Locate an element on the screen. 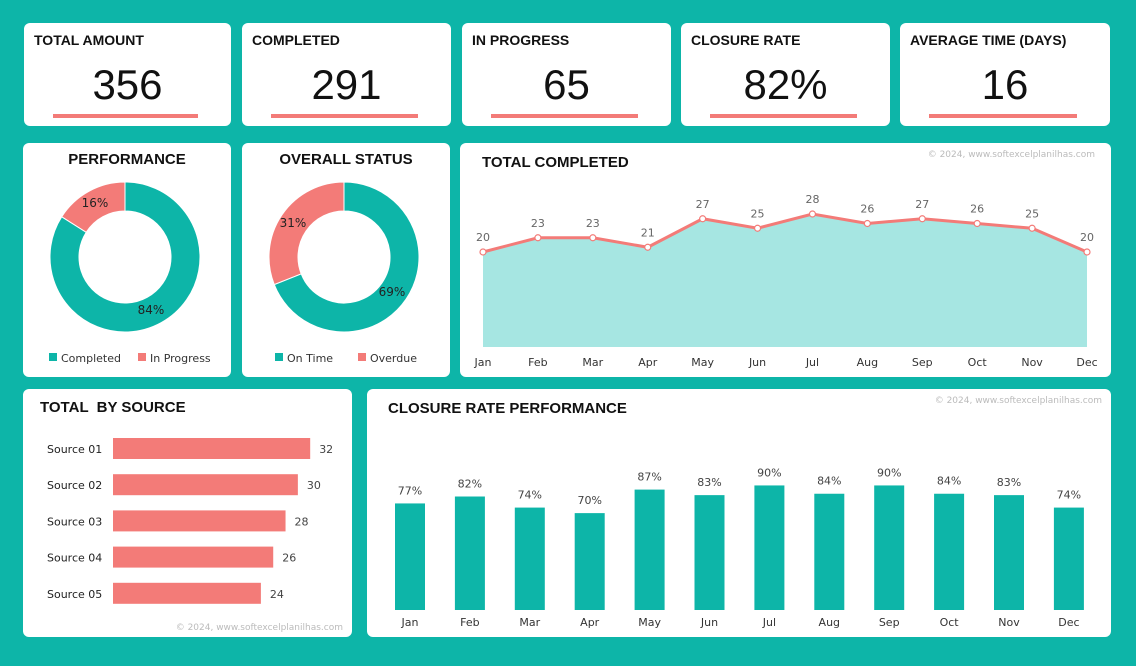  kpi-card-in-progress: IN PROGRESS 65 is located at coordinates (566, 74).